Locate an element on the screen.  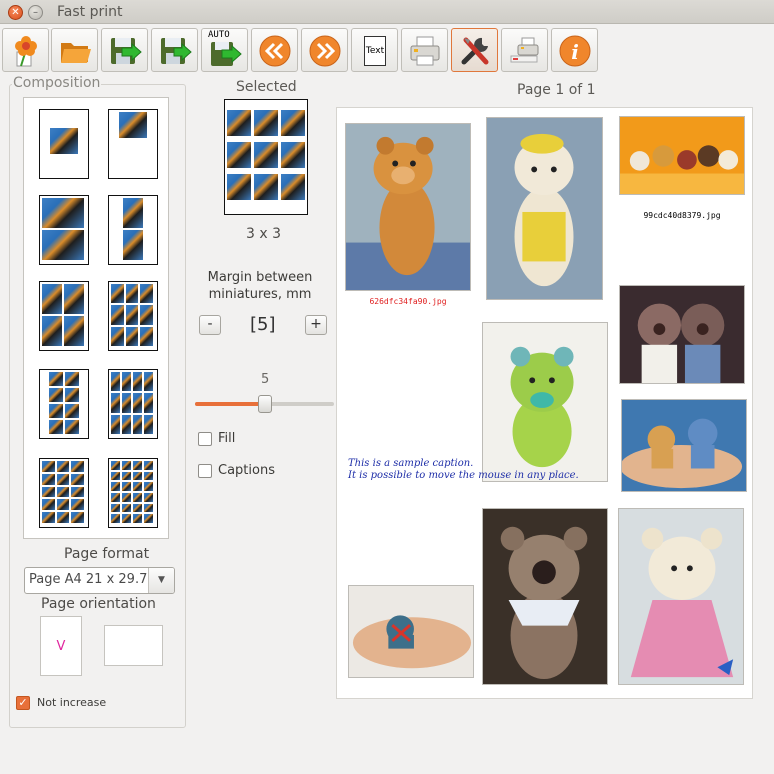
printer-setup-icon is located at coordinates (524, 50).